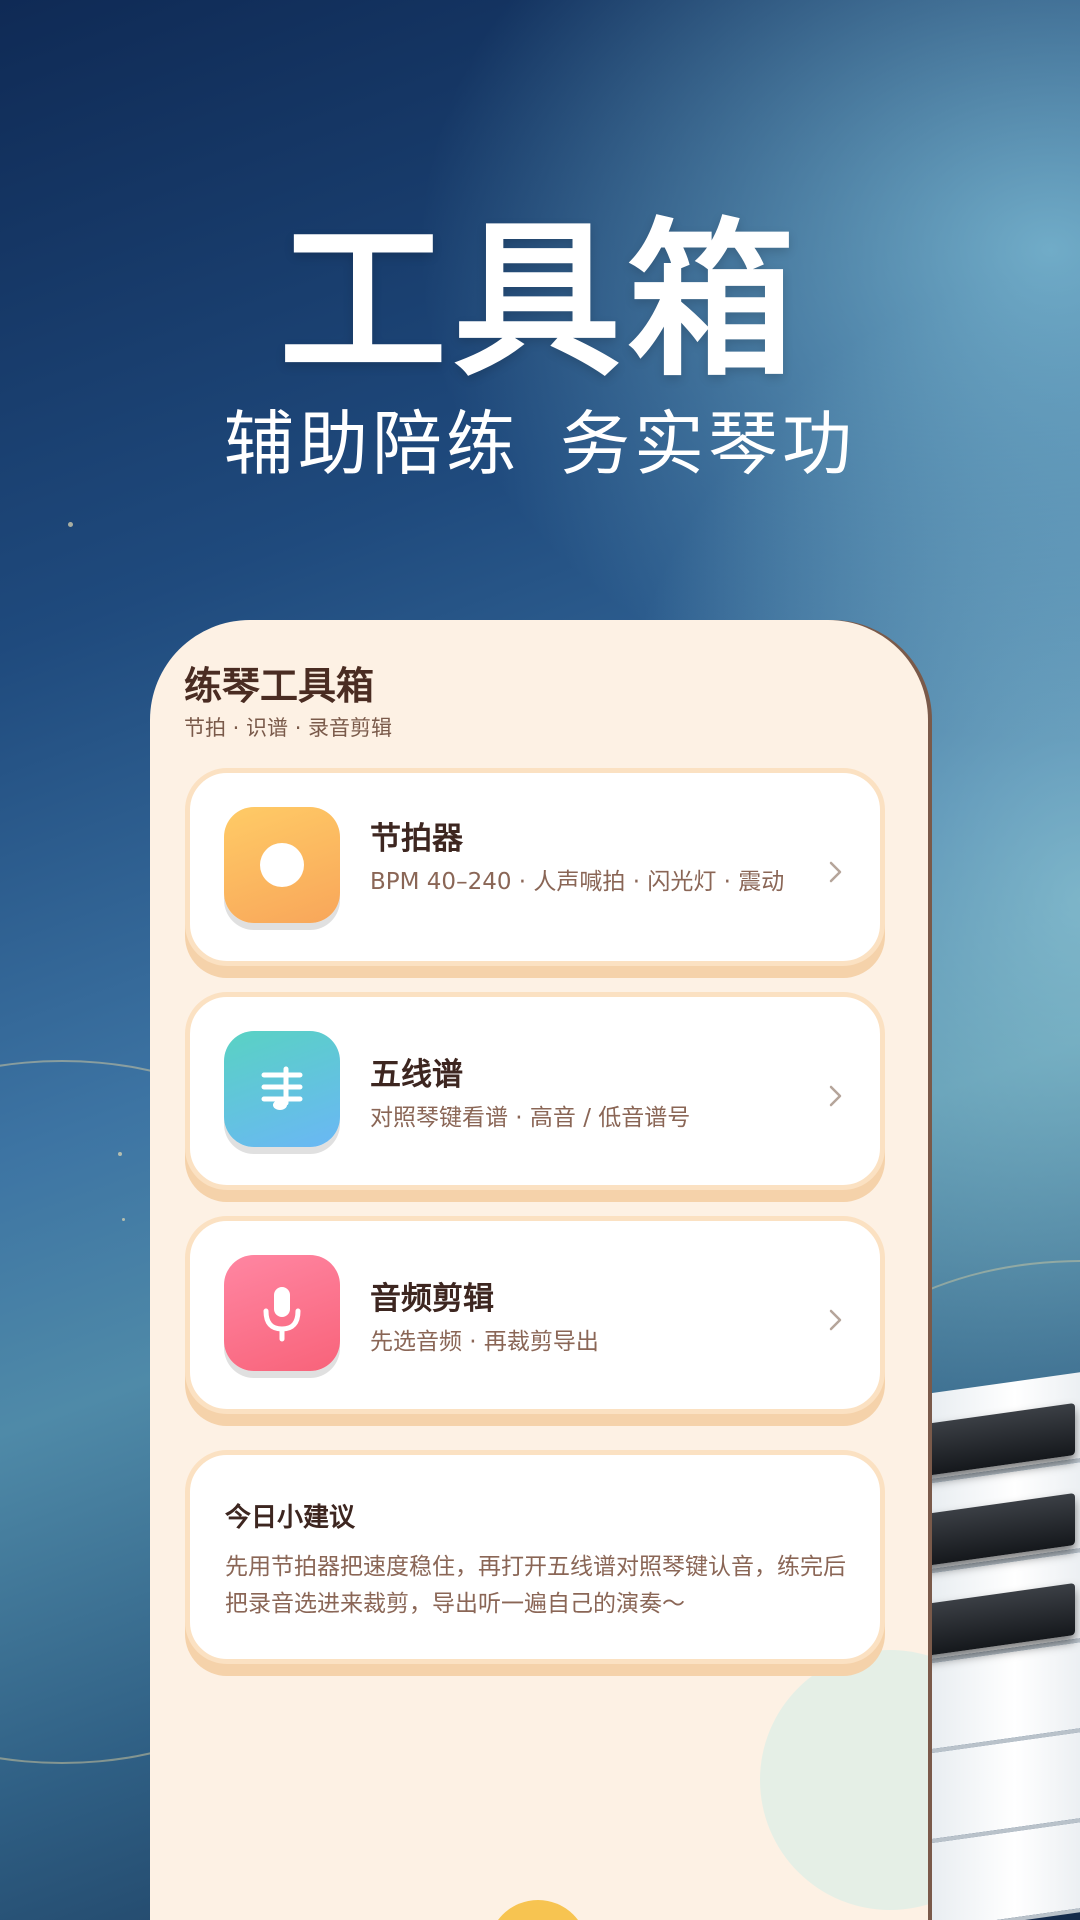 Image resolution: width=1080 pixels, height=1920 pixels. Describe the element at coordinates (484, 1342) in the screenshot. I see `tool-description: 先选音频 · 再裁剪导出` at that location.